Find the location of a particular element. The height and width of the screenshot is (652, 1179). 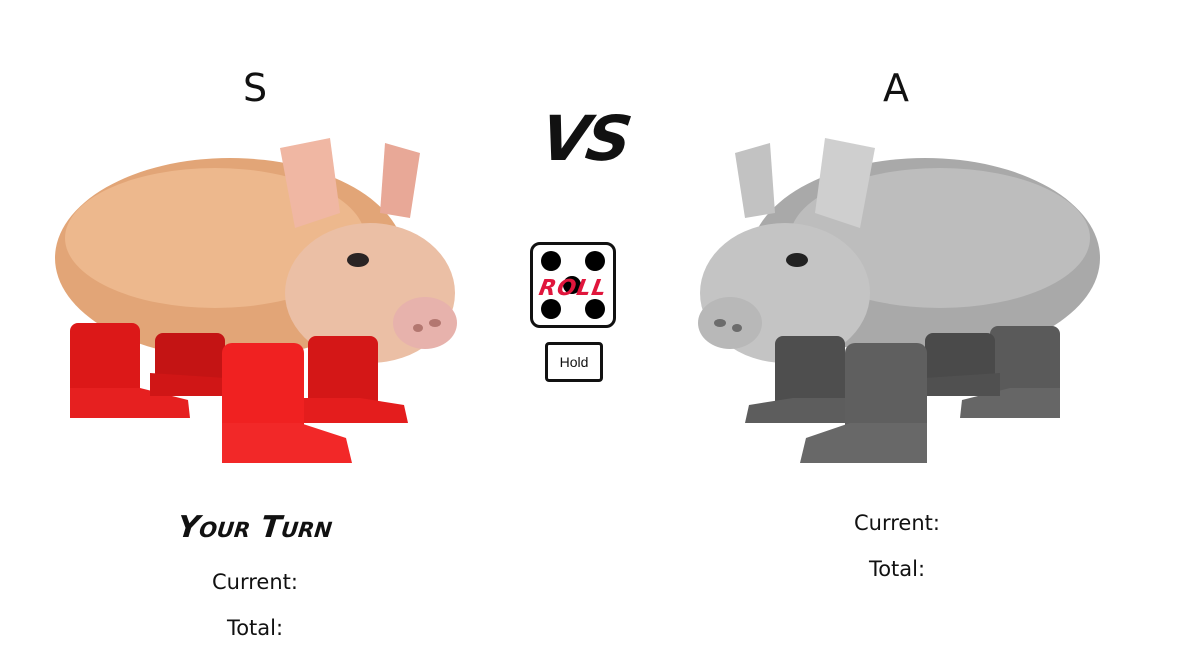

player-2-name: A is located at coordinates (896, 88).